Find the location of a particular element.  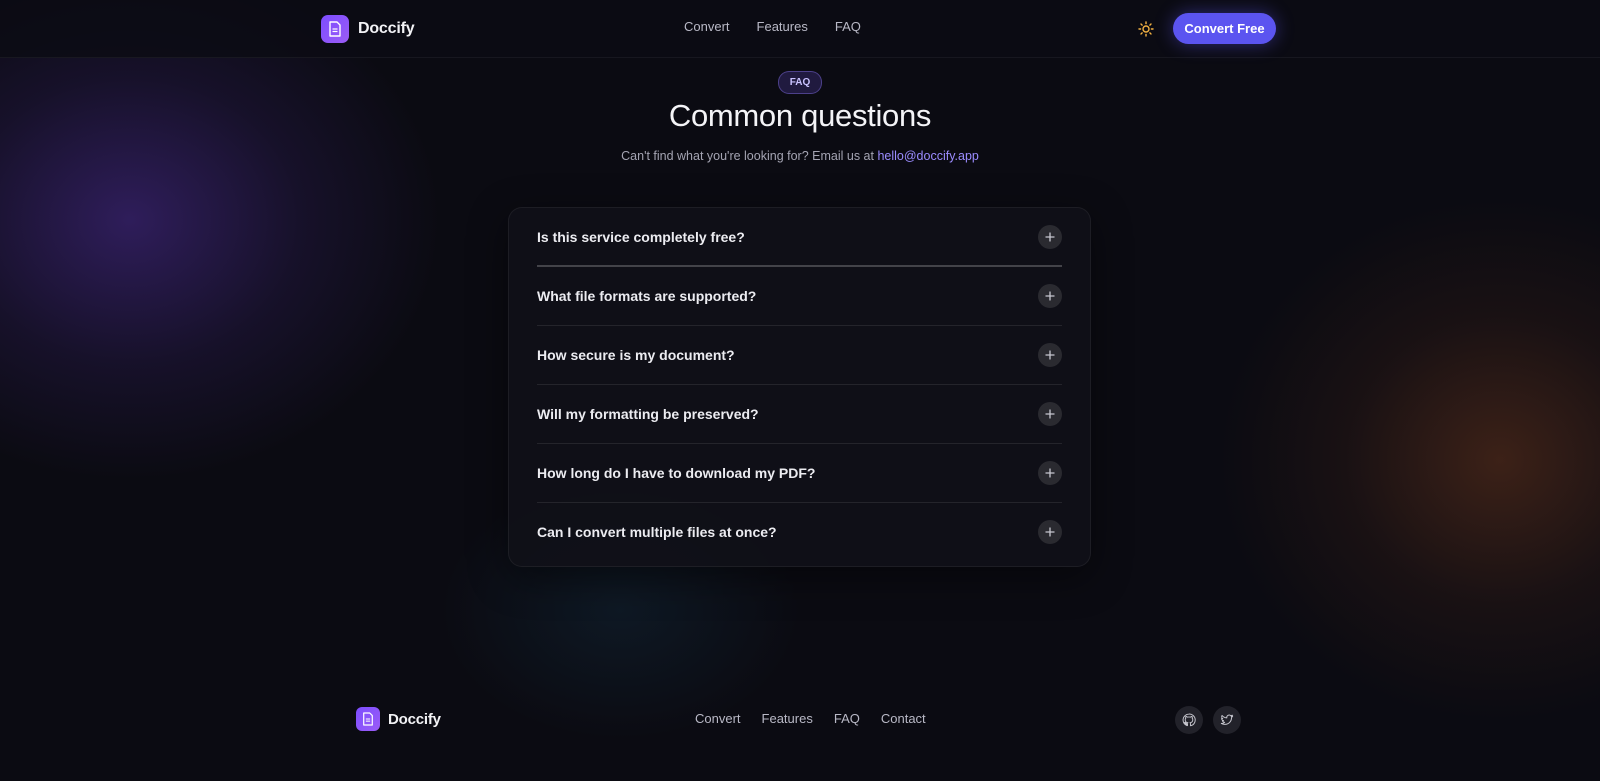

github-button is located at coordinates (1189, 720).